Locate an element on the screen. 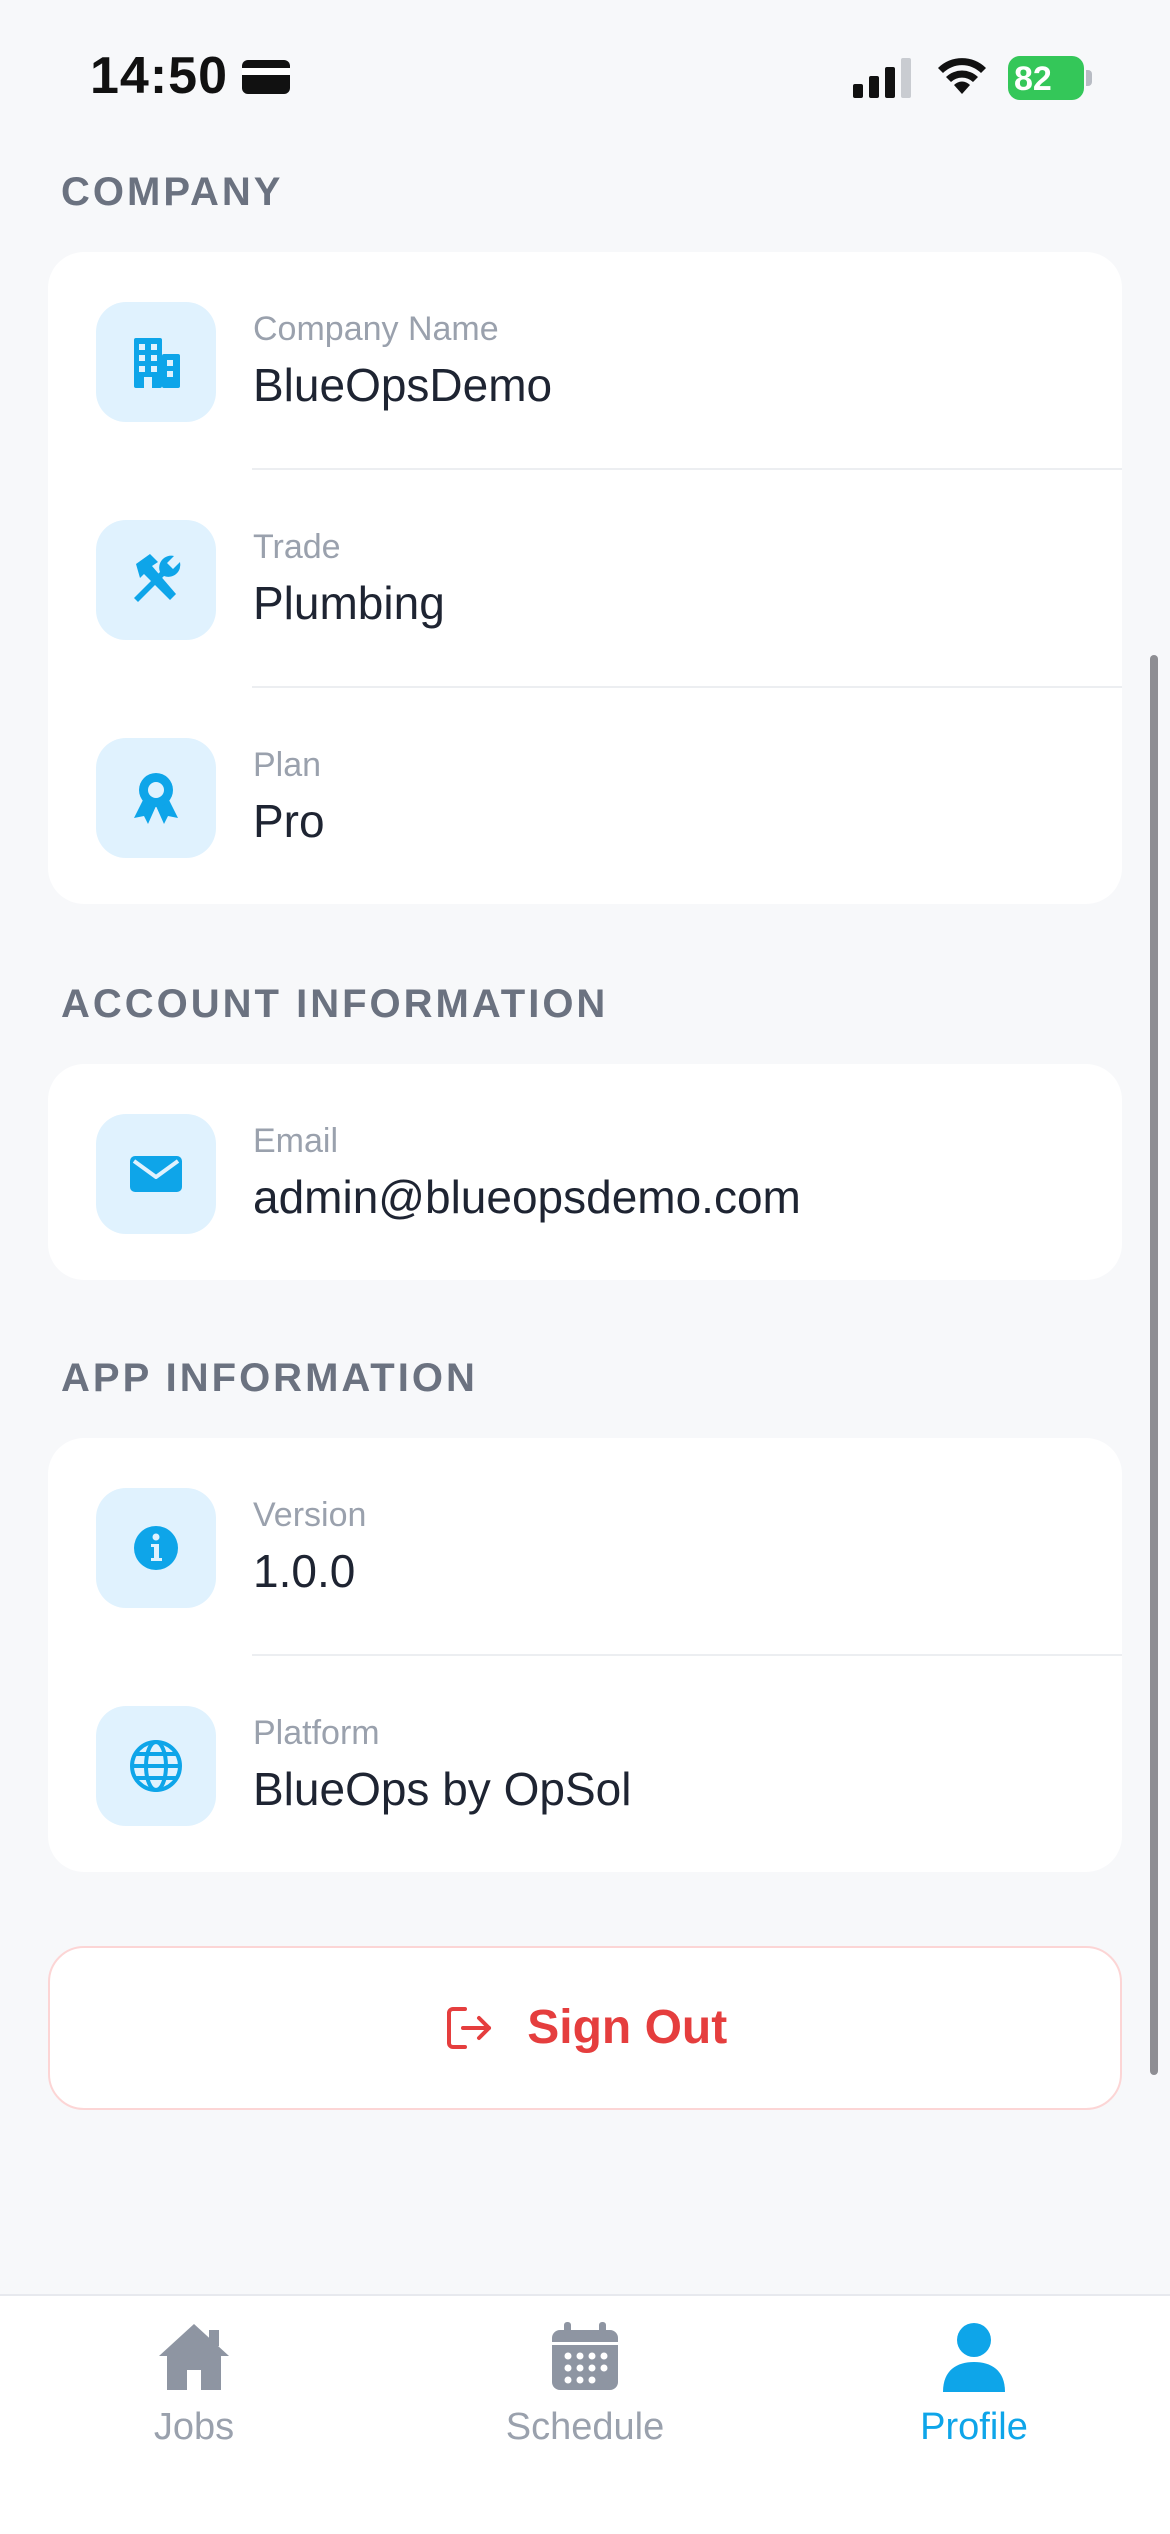 This screenshot has width=1170, height=2534. tab-label: Schedule is located at coordinates (585, 2427).